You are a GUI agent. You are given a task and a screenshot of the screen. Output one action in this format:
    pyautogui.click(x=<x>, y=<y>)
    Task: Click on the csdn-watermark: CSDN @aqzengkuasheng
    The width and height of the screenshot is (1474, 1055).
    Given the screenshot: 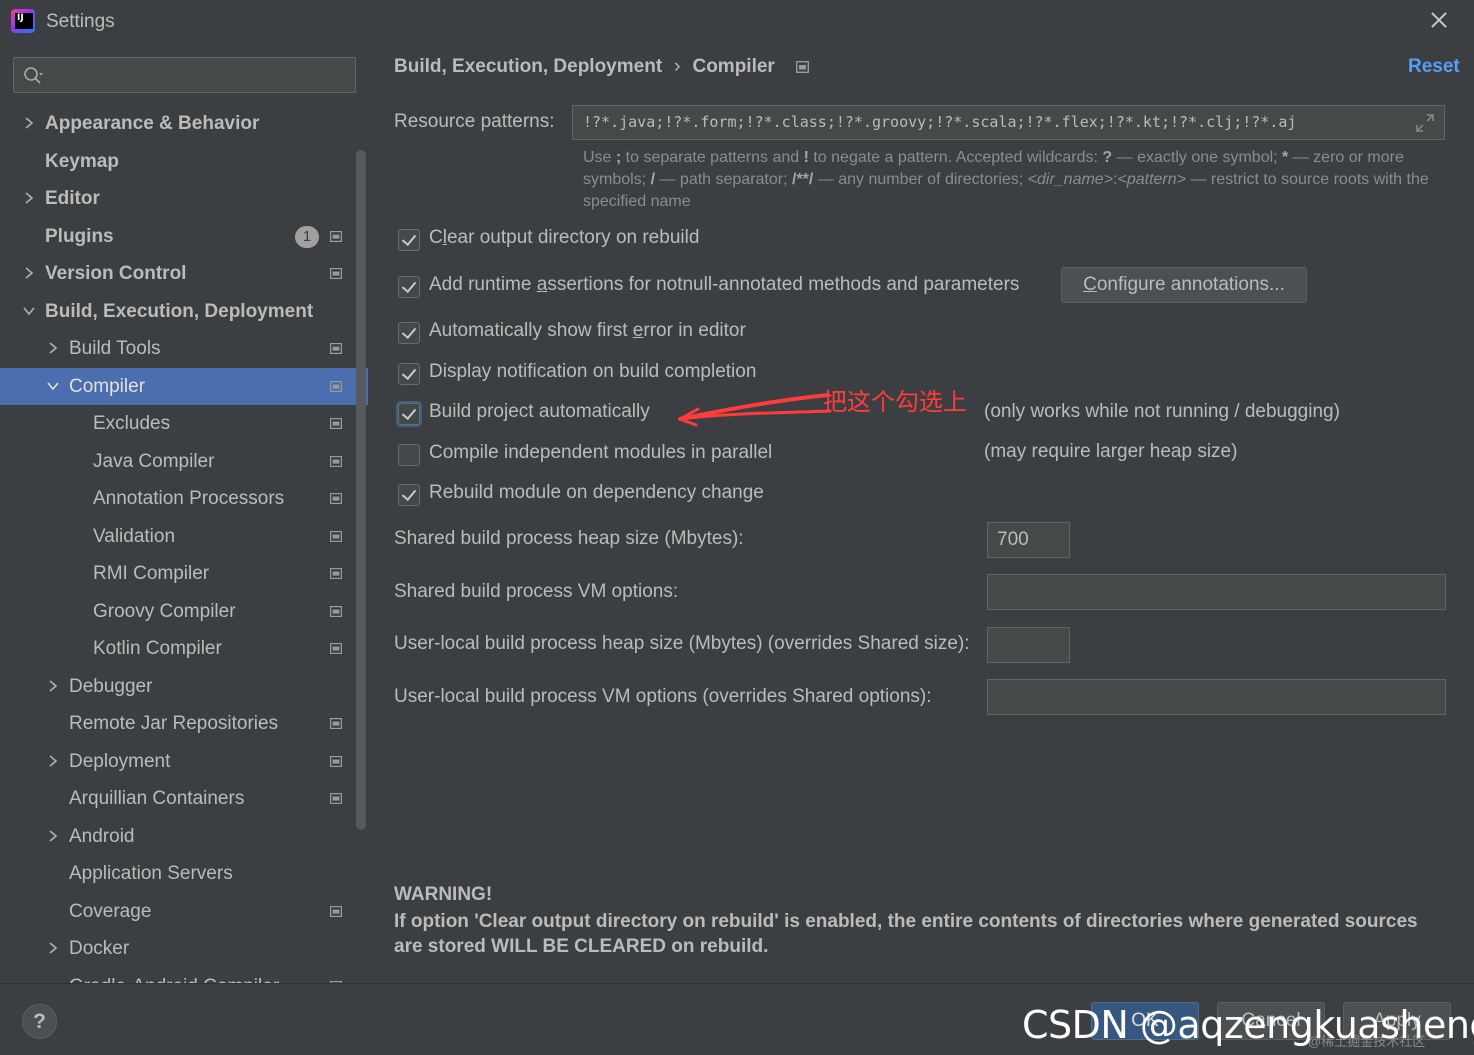 What is the action you would take?
    pyautogui.click(x=1248, y=1025)
    